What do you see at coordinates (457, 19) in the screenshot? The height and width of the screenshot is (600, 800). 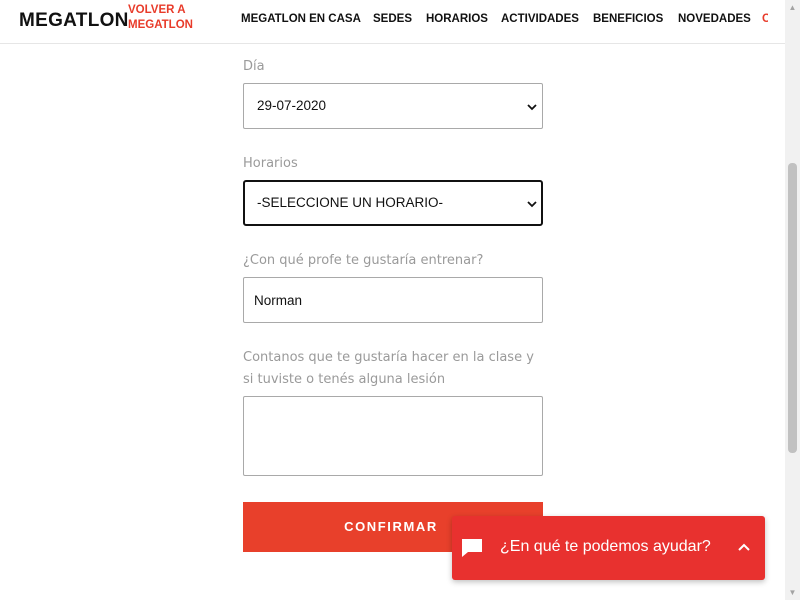 I see `nav-item-horarios: HORARIOS` at bounding box center [457, 19].